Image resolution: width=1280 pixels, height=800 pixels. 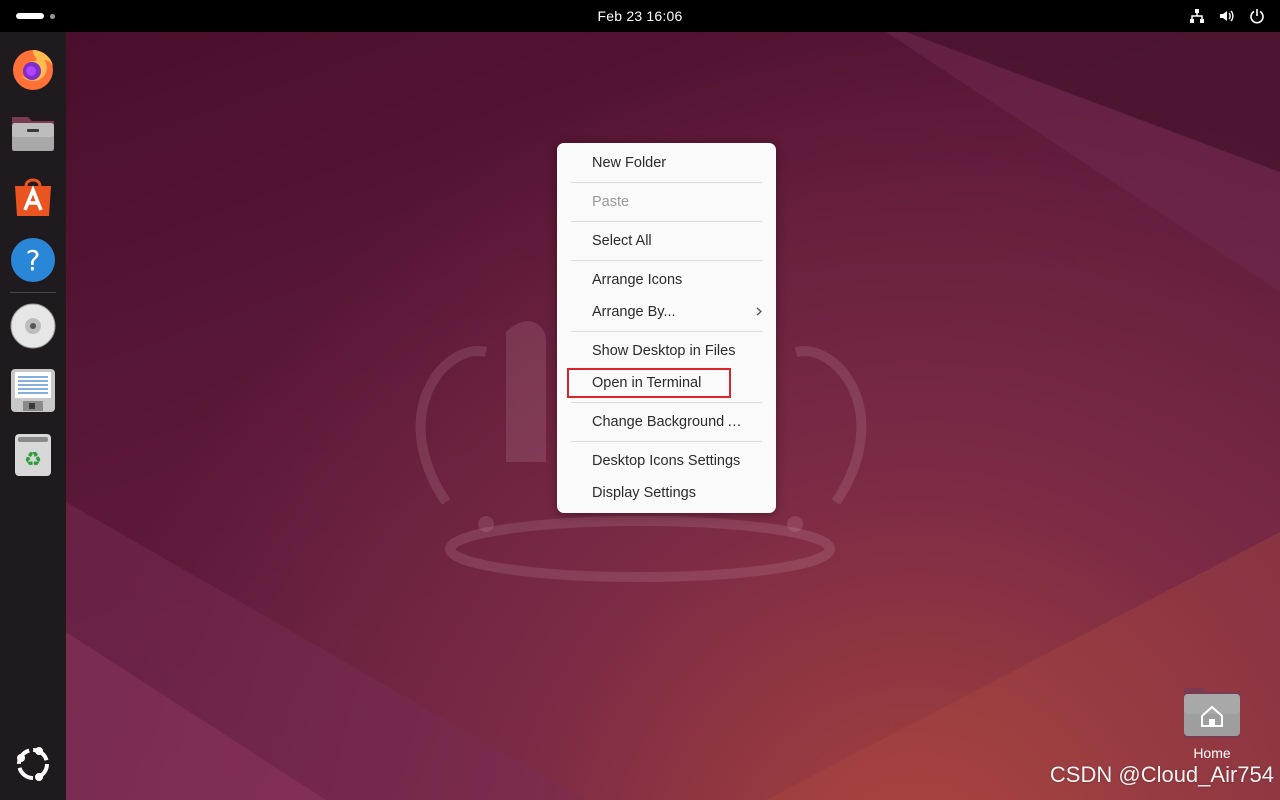 I want to click on clock: Feb 23 16:06, so click(x=640, y=16).